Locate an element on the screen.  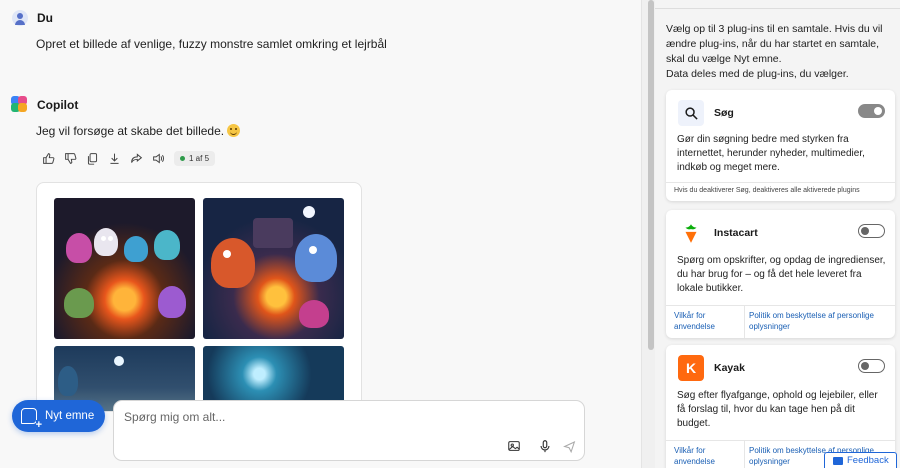
chat-input is located at coordinates (344, 417).